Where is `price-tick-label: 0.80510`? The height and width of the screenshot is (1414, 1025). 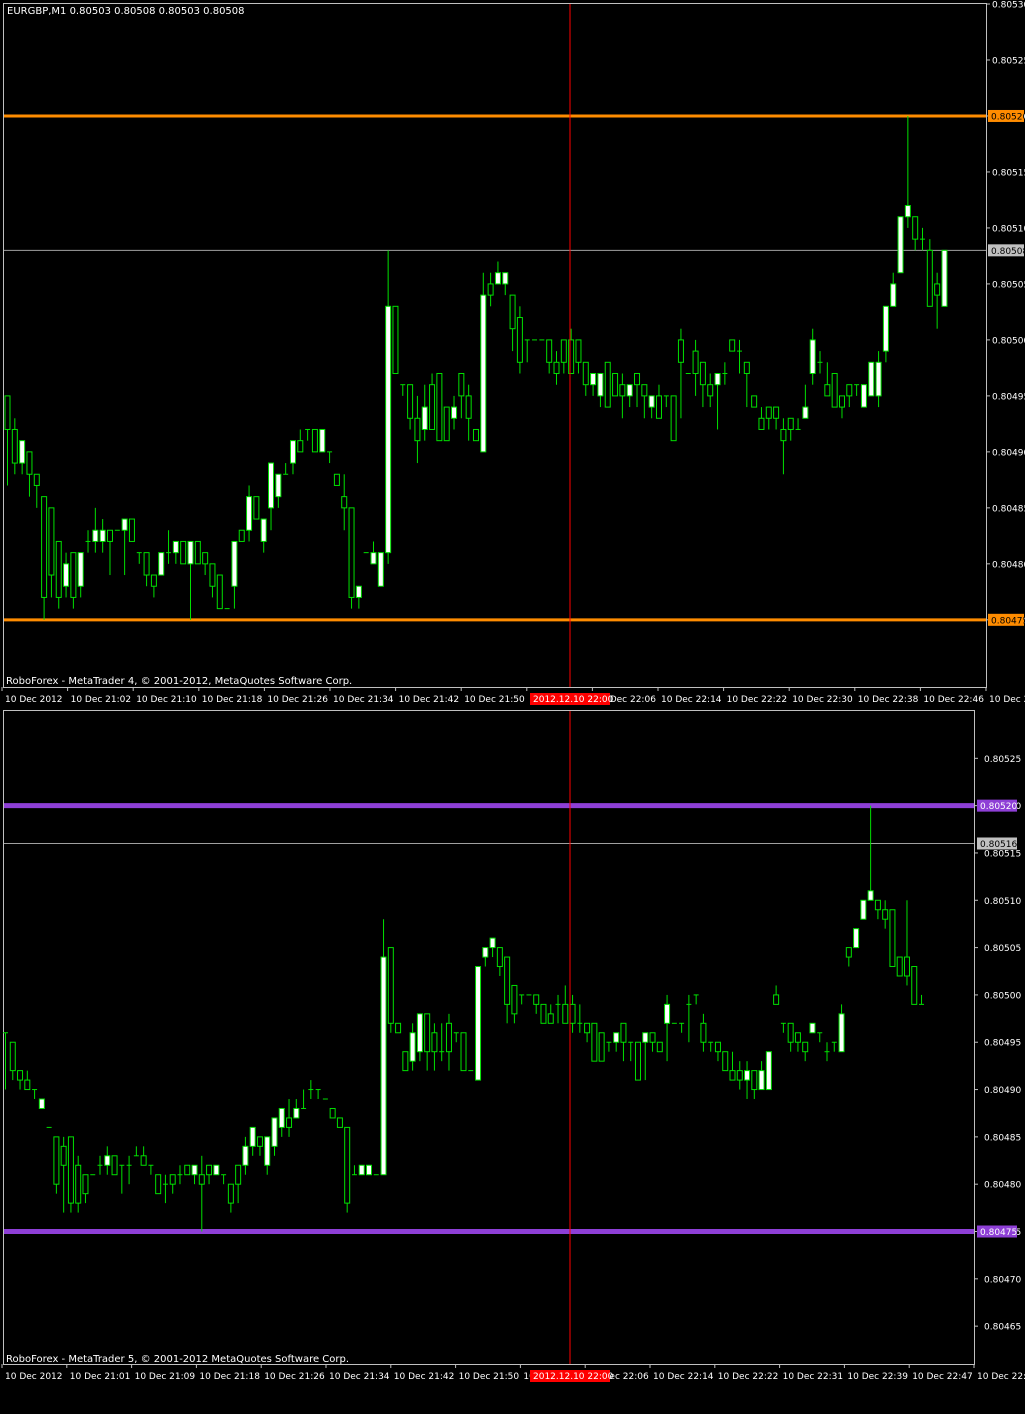 price-tick-label: 0.80510 is located at coordinates (1008, 229).